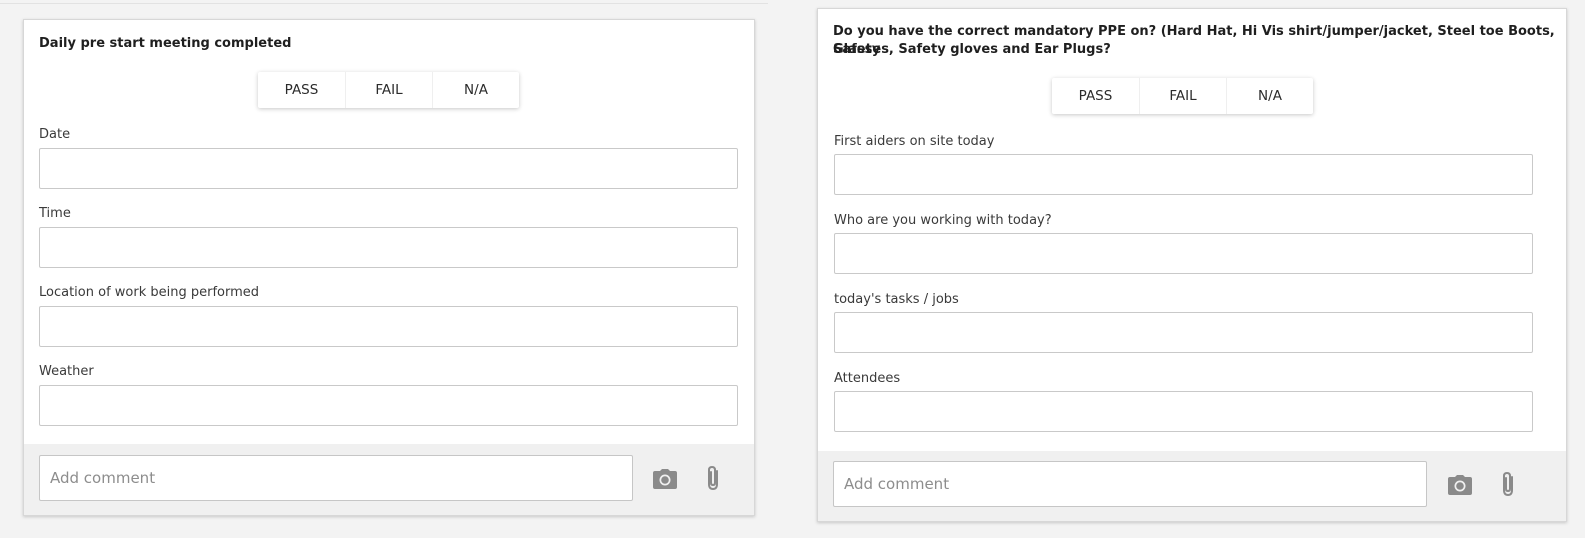 Image resolution: width=1585 pixels, height=538 pixels. What do you see at coordinates (1183, 253) in the screenshot?
I see `working-with-field` at bounding box center [1183, 253].